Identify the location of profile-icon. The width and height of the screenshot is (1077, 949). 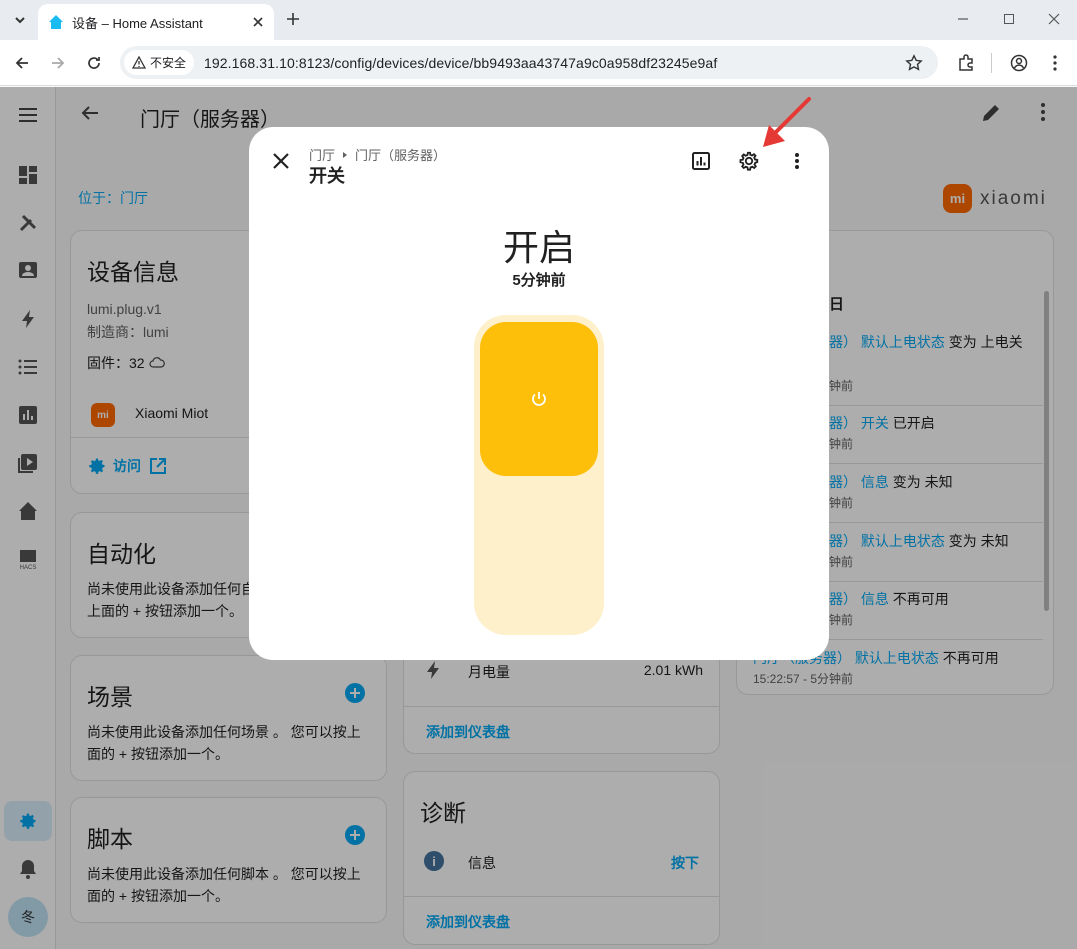
(1019, 63).